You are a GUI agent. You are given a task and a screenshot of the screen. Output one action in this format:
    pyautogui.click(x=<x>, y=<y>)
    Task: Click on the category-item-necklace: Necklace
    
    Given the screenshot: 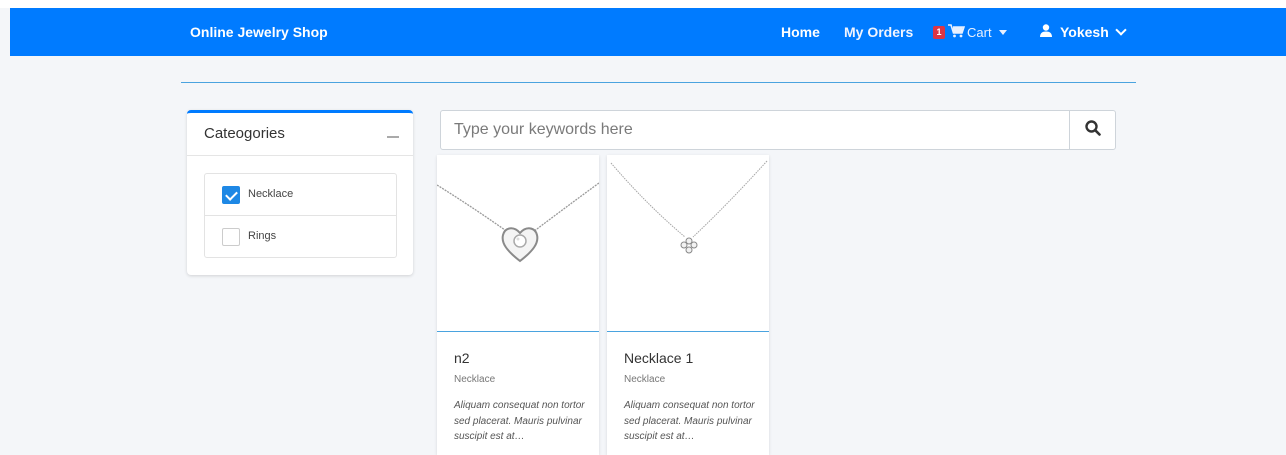 What is the action you would take?
    pyautogui.click(x=300, y=195)
    